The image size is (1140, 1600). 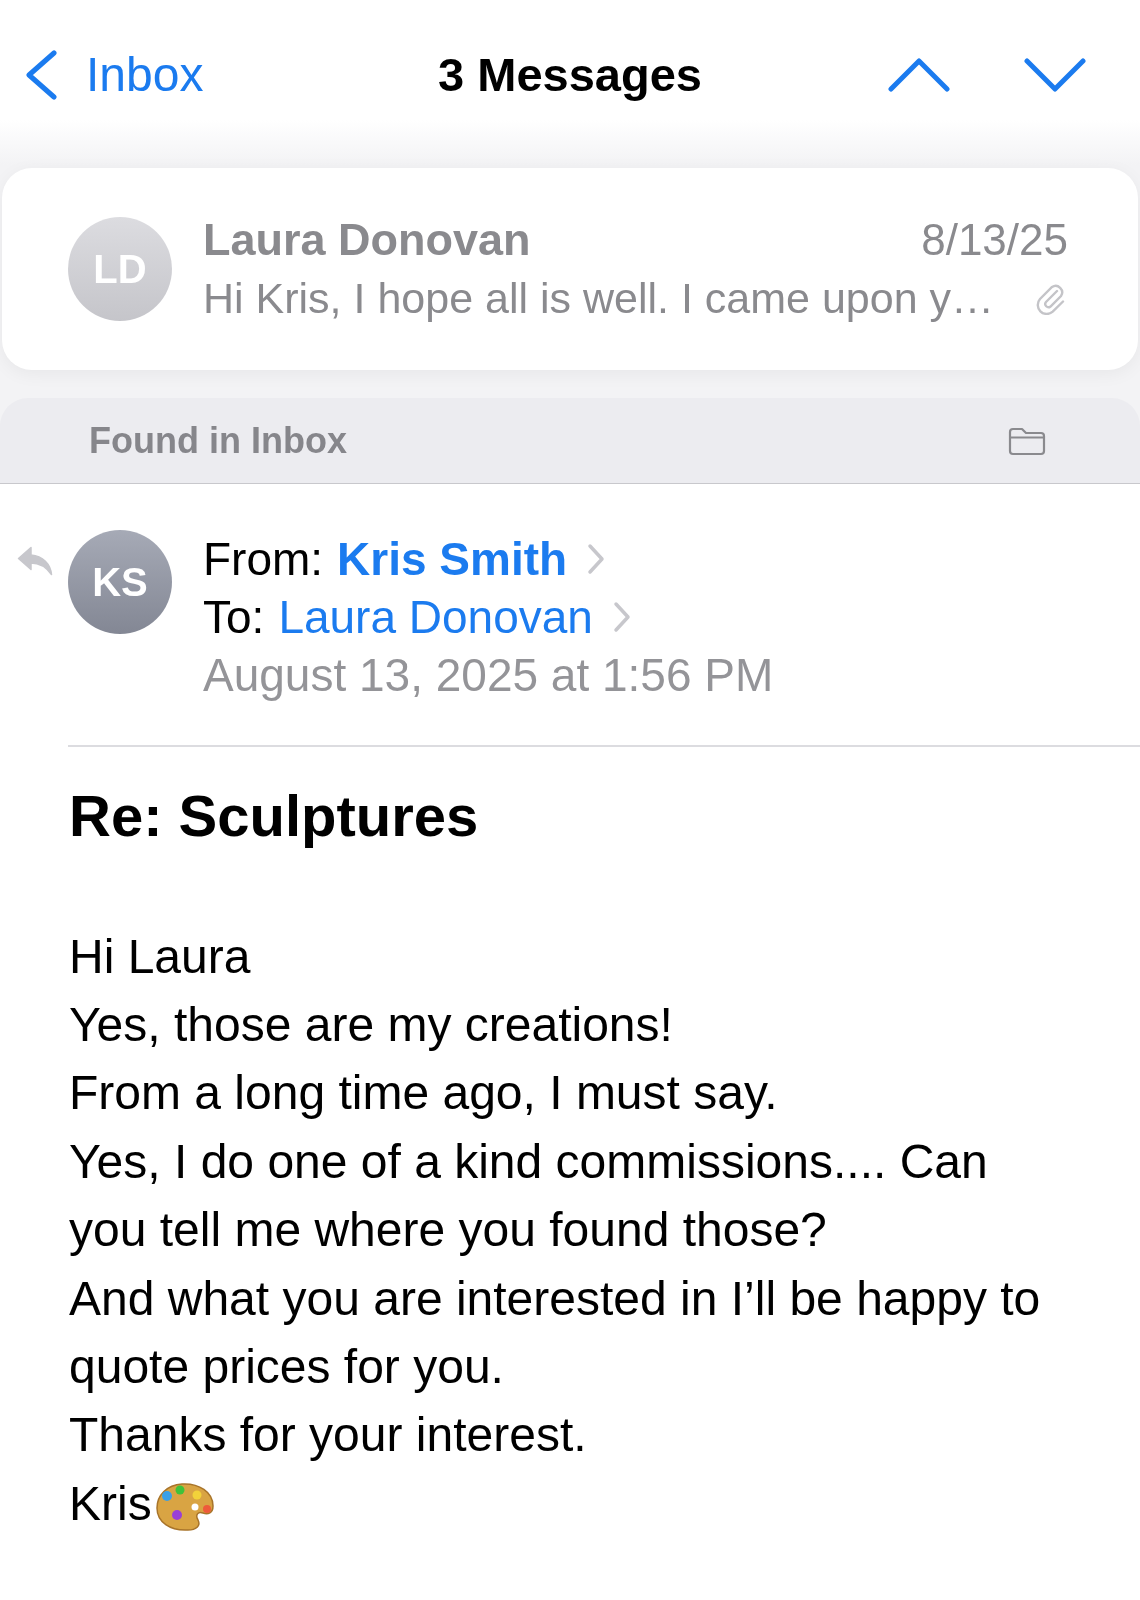 I want to click on message-date: 8/13/25, so click(x=994, y=240).